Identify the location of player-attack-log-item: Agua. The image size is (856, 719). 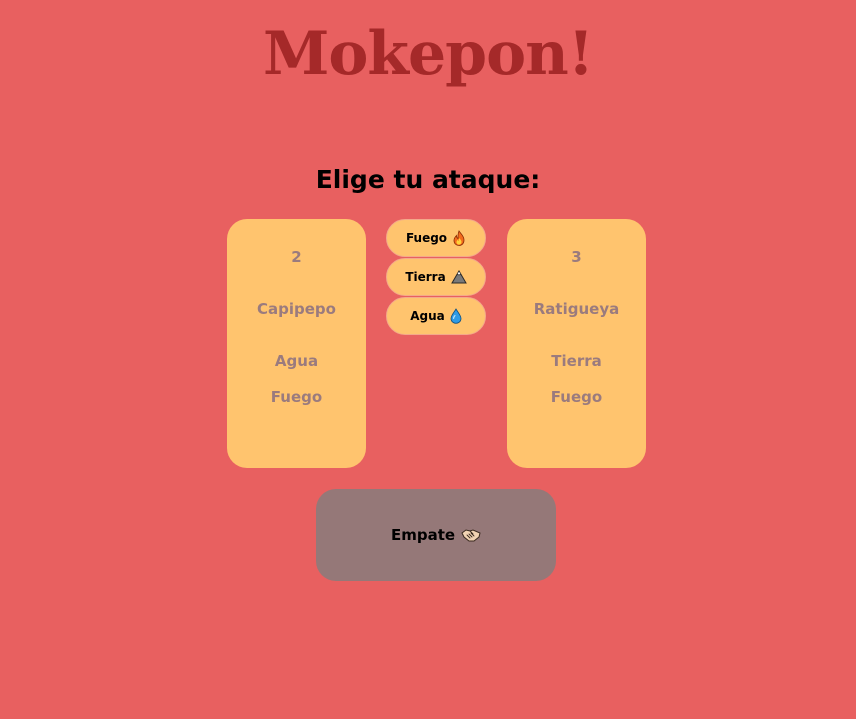
(296, 361).